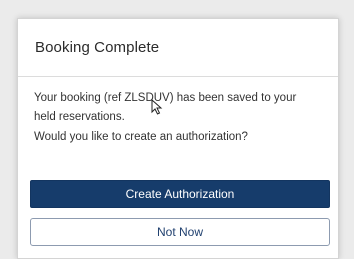  What do you see at coordinates (97, 47) in the screenshot?
I see `dialog-title: Booking Complete` at bounding box center [97, 47].